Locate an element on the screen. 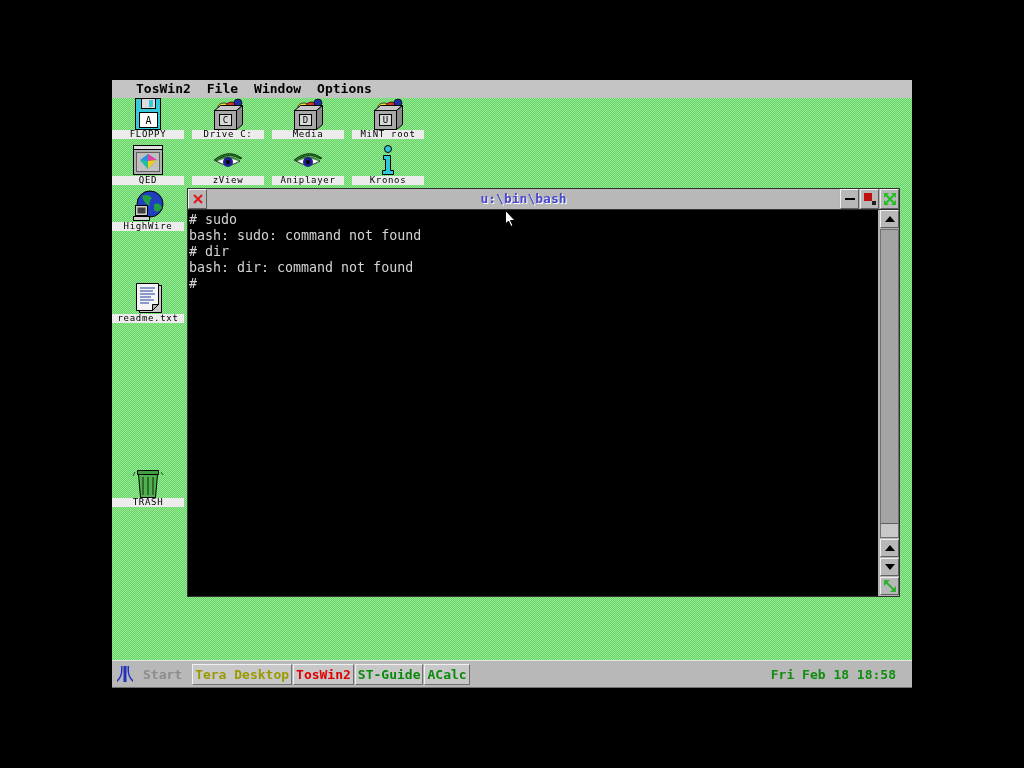  icon-label: FLOPPY is located at coordinates (148, 134).